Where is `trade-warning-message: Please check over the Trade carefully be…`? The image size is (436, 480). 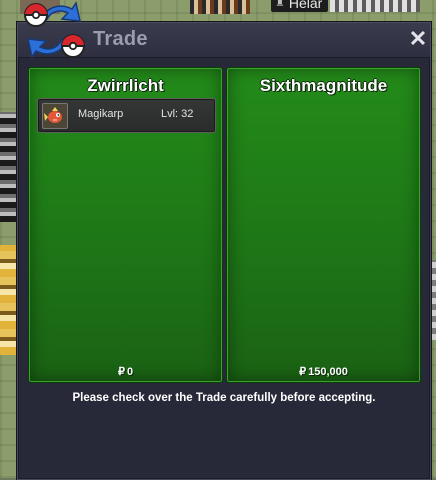
trade-warning-message: Please check over the Trade carefully be… is located at coordinates (224, 398).